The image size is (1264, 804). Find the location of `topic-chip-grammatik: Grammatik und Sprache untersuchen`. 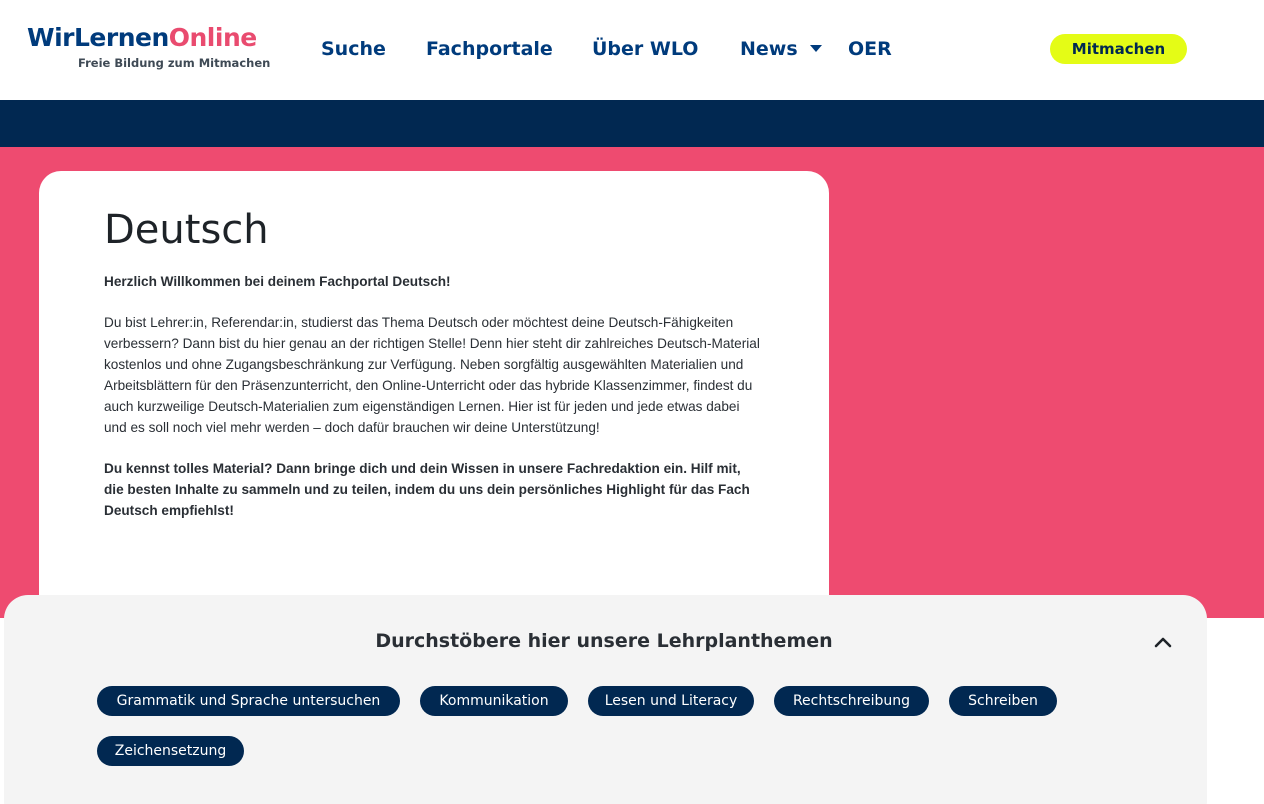

topic-chip-grammatik: Grammatik und Sprache untersuchen is located at coordinates (248, 701).